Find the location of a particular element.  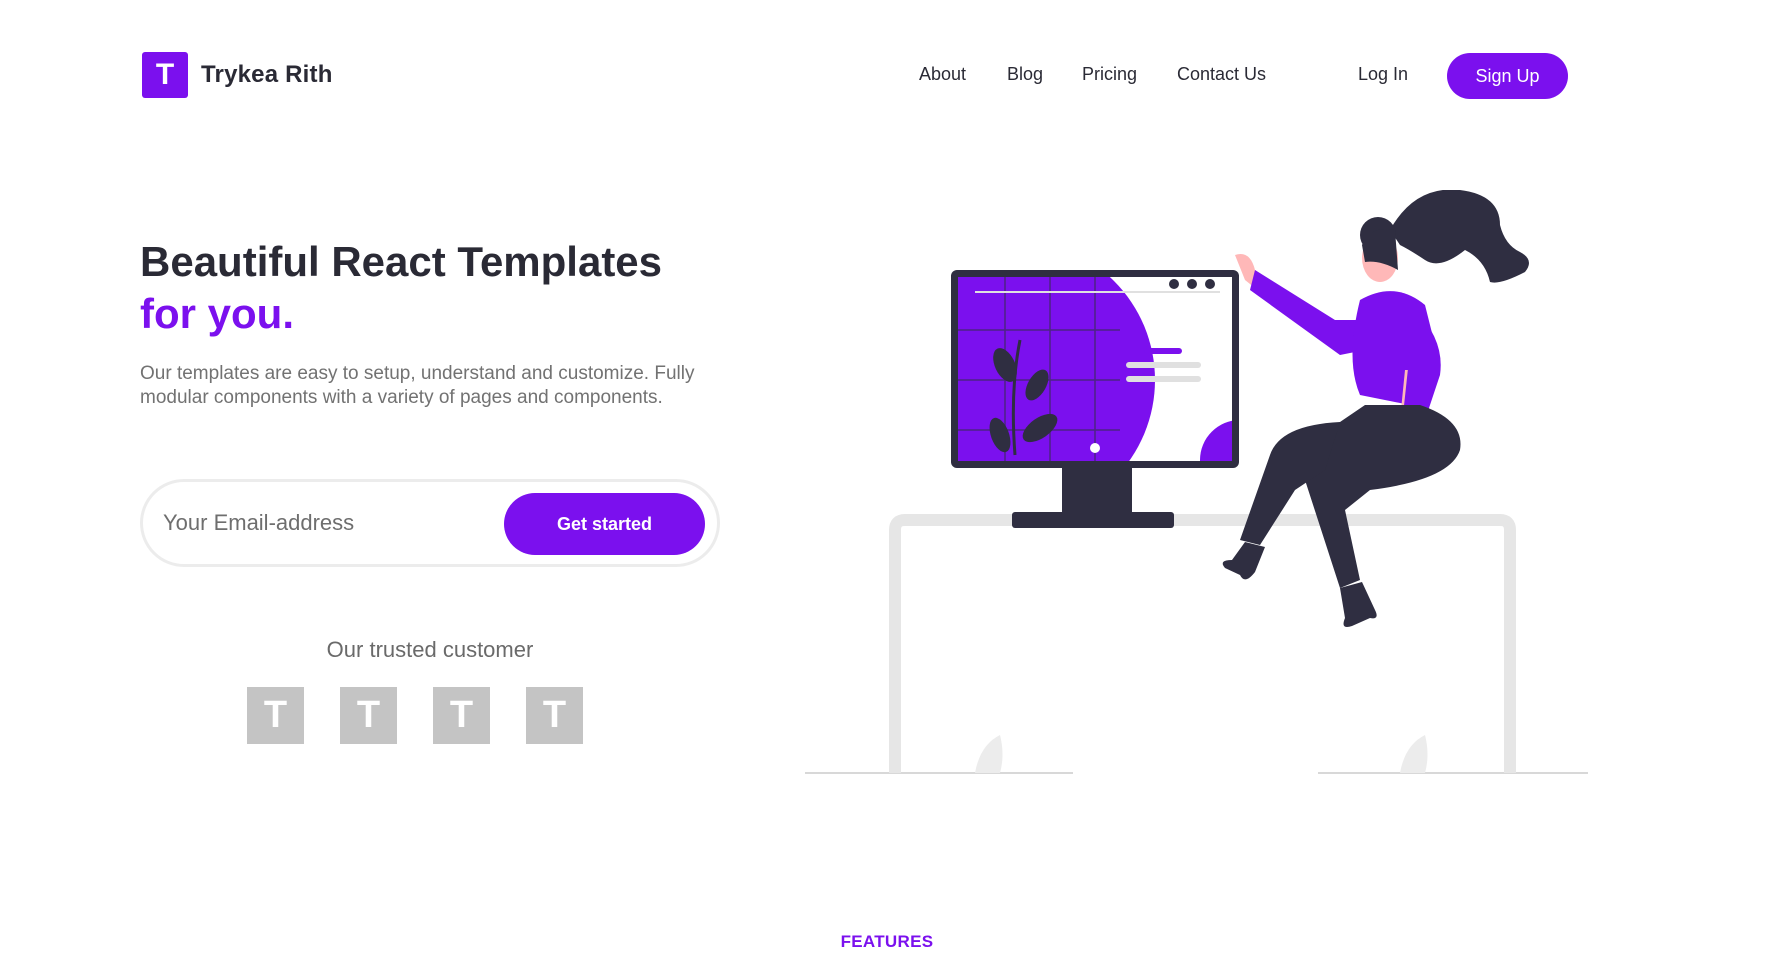

hero-title-accent: for you. is located at coordinates (217, 313).